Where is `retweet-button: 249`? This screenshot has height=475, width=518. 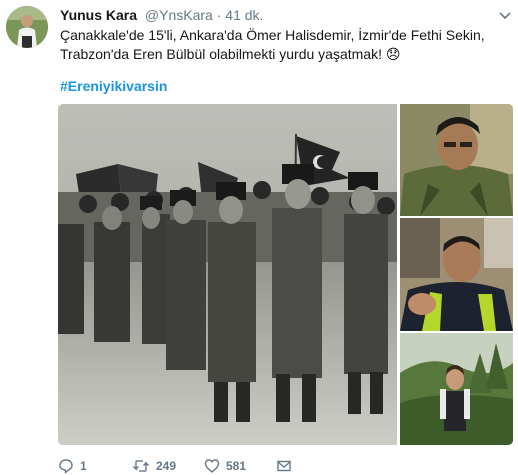 retweet-button: 249 is located at coordinates (154, 466).